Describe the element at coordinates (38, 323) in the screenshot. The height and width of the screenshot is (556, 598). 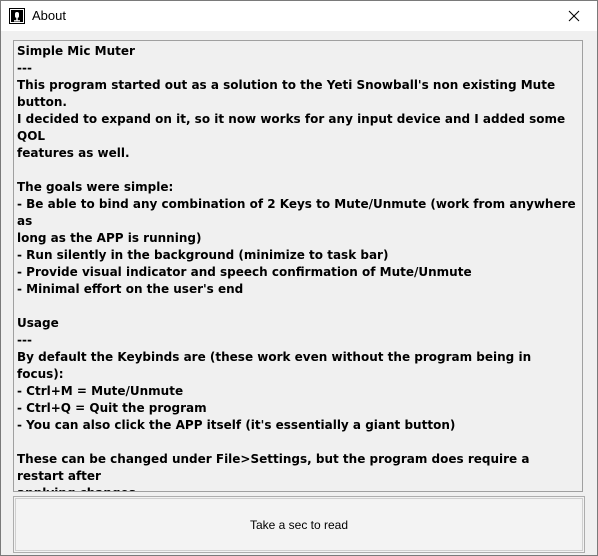
I see `text-line: Usage` at that location.